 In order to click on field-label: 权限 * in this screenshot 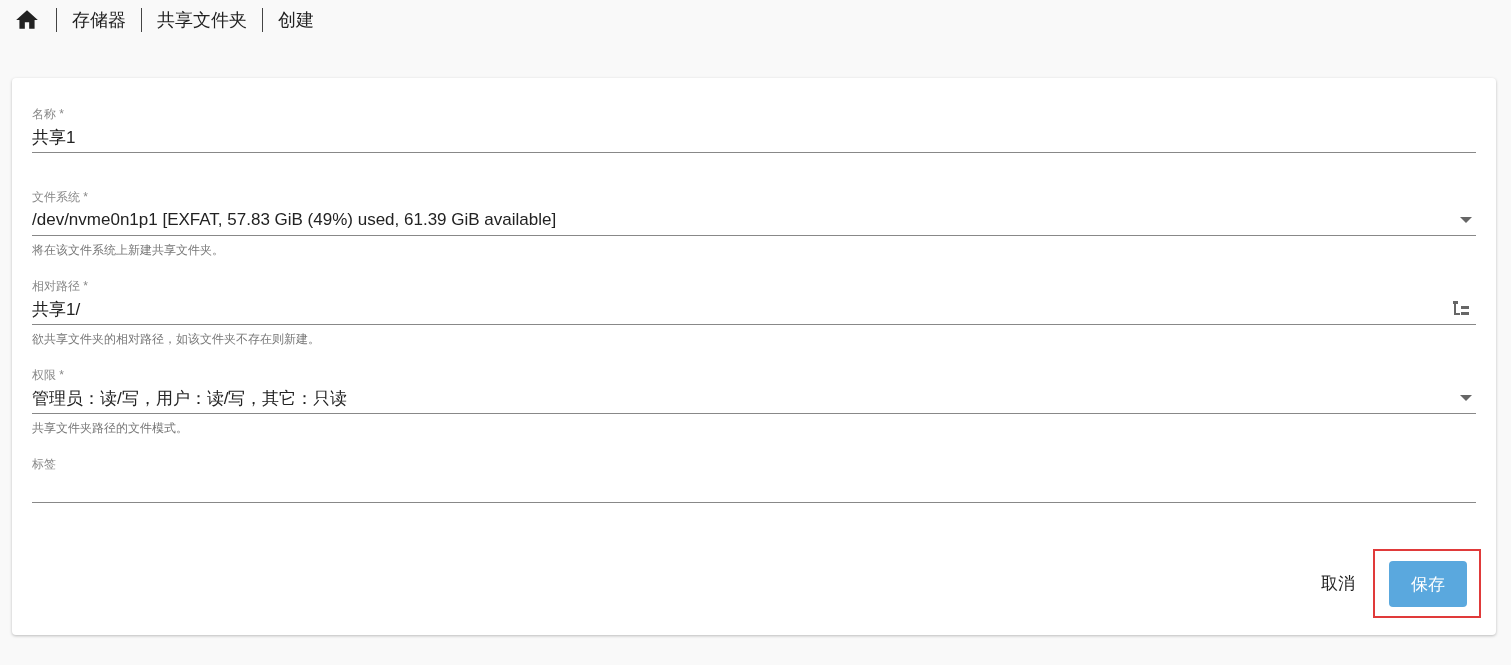, I will do `click(48, 375)`.